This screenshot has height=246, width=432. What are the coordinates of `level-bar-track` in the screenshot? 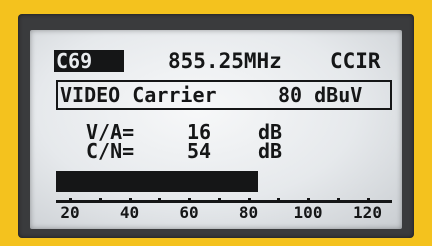 It's located at (224, 181).